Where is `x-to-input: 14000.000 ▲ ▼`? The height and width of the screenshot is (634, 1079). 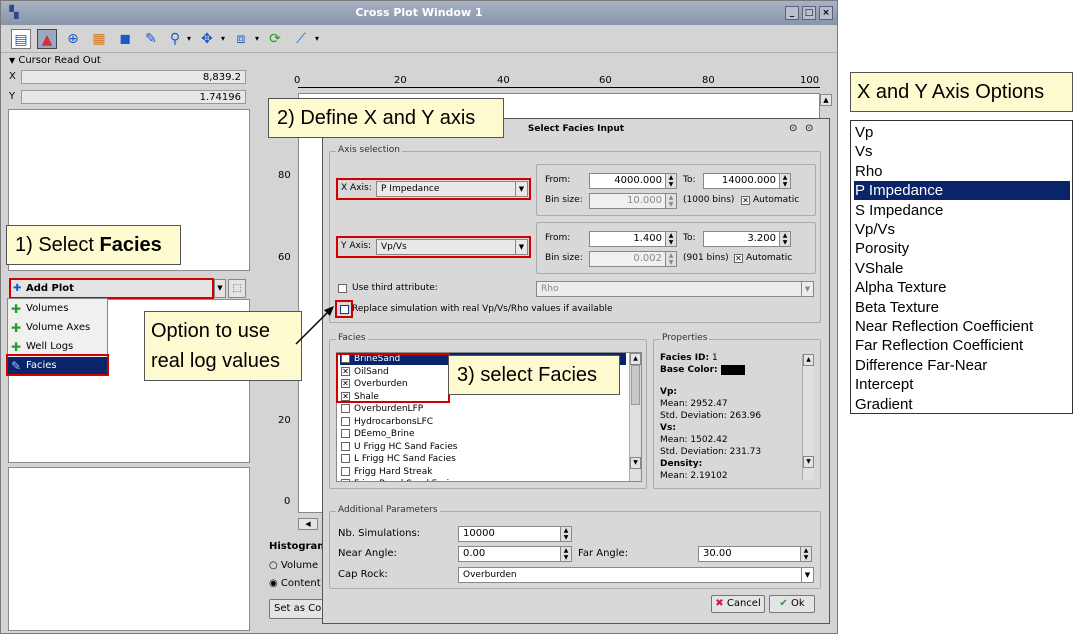 x-to-input: 14000.000 ▲ ▼ is located at coordinates (747, 181).